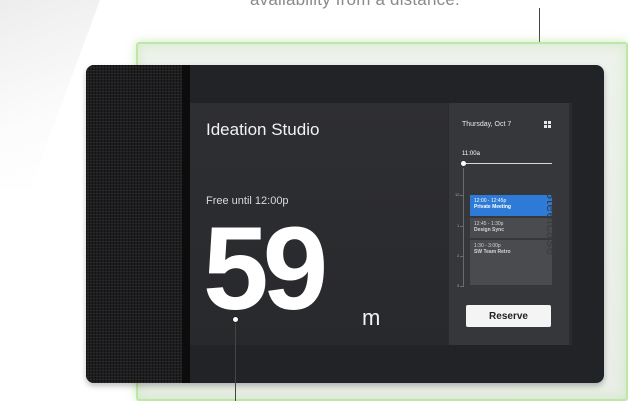 This screenshot has width=628, height=401. What do you see at coordinates (539, 27) in the screenshot?
I see `callout-line-top` at bounding box center [539, 27].